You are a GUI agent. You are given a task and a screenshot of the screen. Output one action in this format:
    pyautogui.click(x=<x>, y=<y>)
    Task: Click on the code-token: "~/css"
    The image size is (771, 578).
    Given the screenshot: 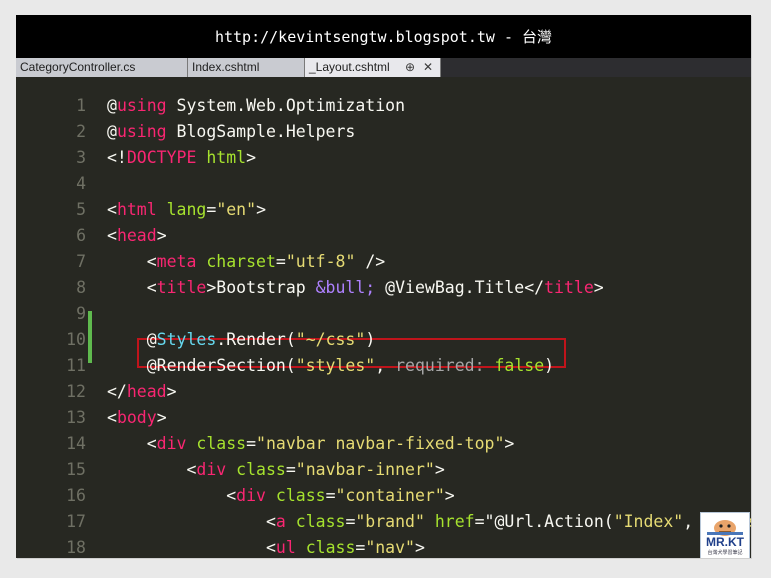 What is the action you would take?
    pyautogui.click(x=330, y=339)
    